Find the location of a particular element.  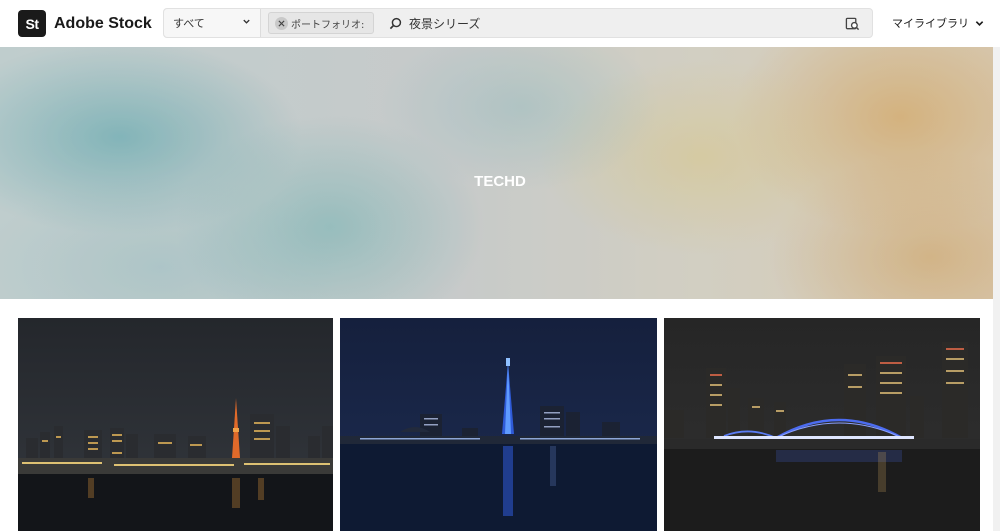

adobe-stock-logo: St Adobe Stock is located at coordinates (85, 23).